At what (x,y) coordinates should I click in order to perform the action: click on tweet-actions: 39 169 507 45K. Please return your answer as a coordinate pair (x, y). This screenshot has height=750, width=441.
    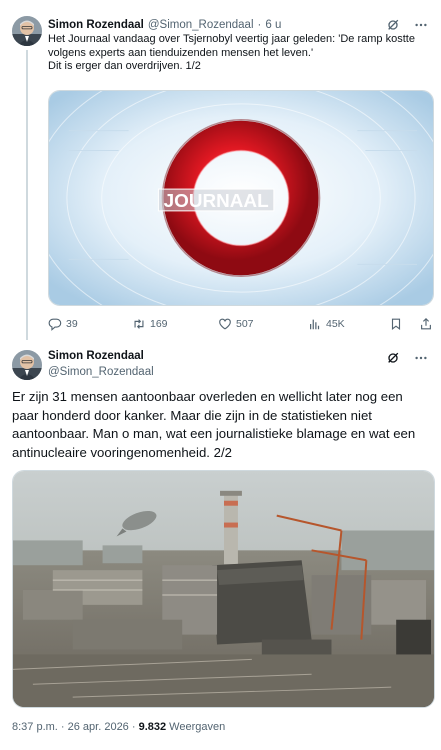
    Looking at the image, I should click on (241, 324).